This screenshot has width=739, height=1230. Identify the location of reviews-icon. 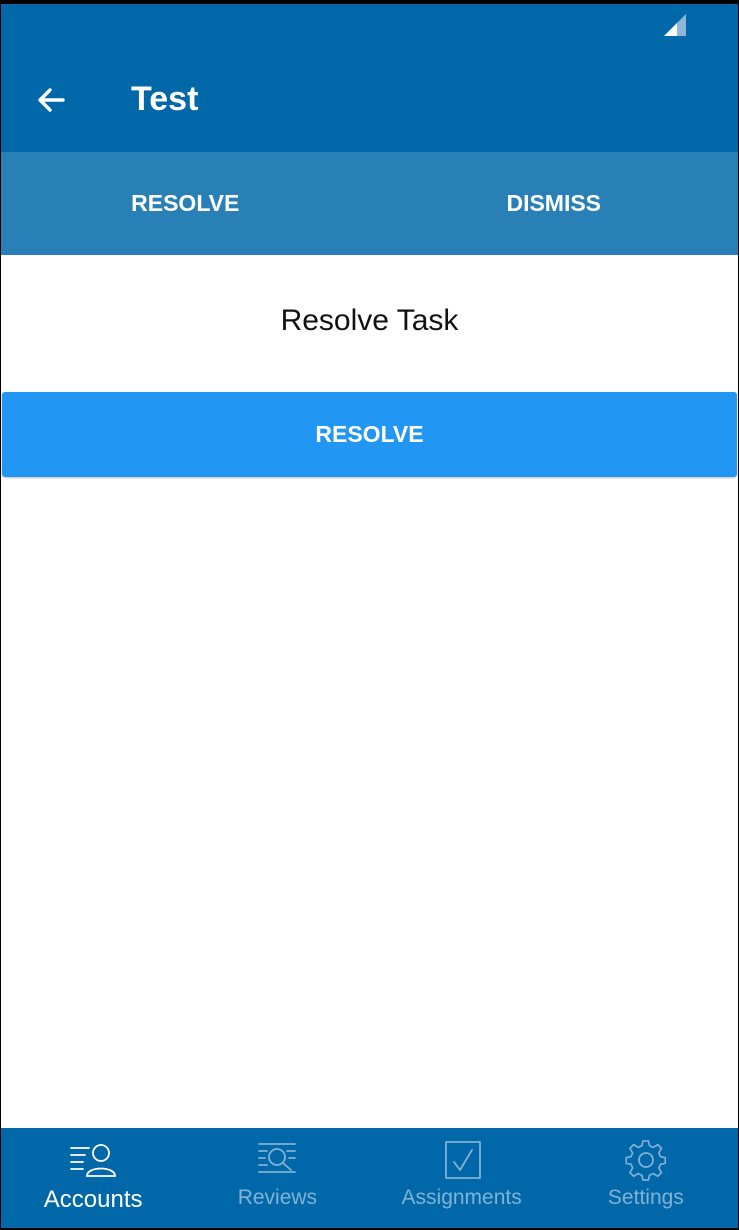
(277, 1158).